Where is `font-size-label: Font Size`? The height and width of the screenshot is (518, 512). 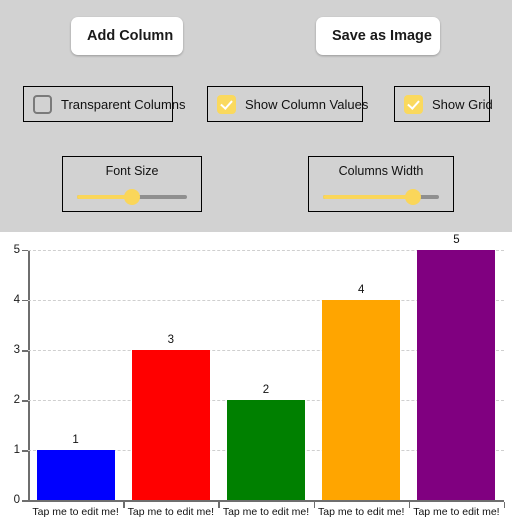
font-size-label: Font Size is located at coordinates (132, 171).